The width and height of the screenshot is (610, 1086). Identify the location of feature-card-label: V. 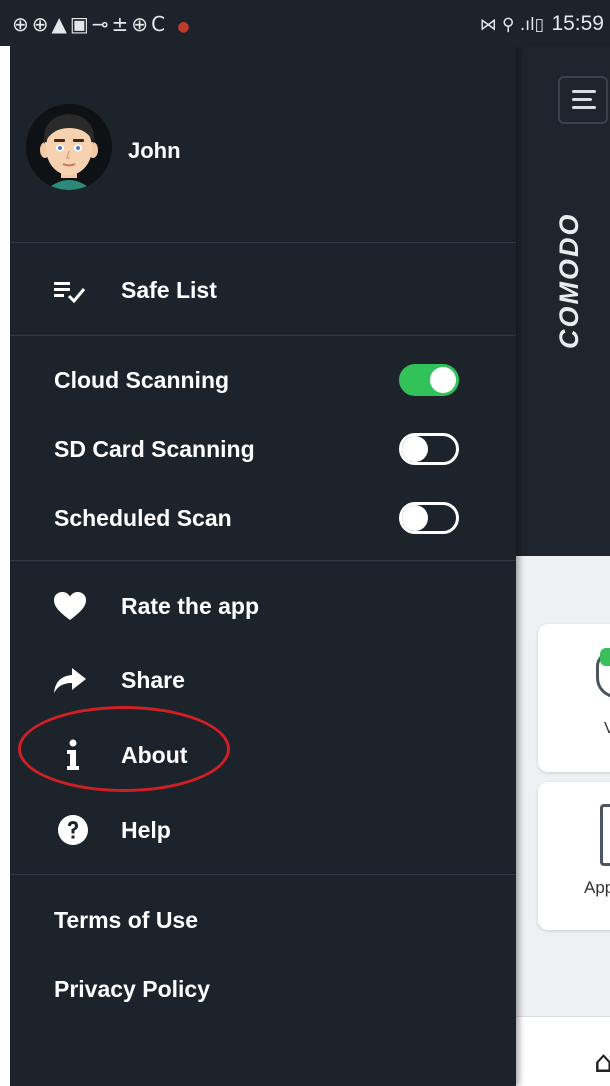
(607, 728).